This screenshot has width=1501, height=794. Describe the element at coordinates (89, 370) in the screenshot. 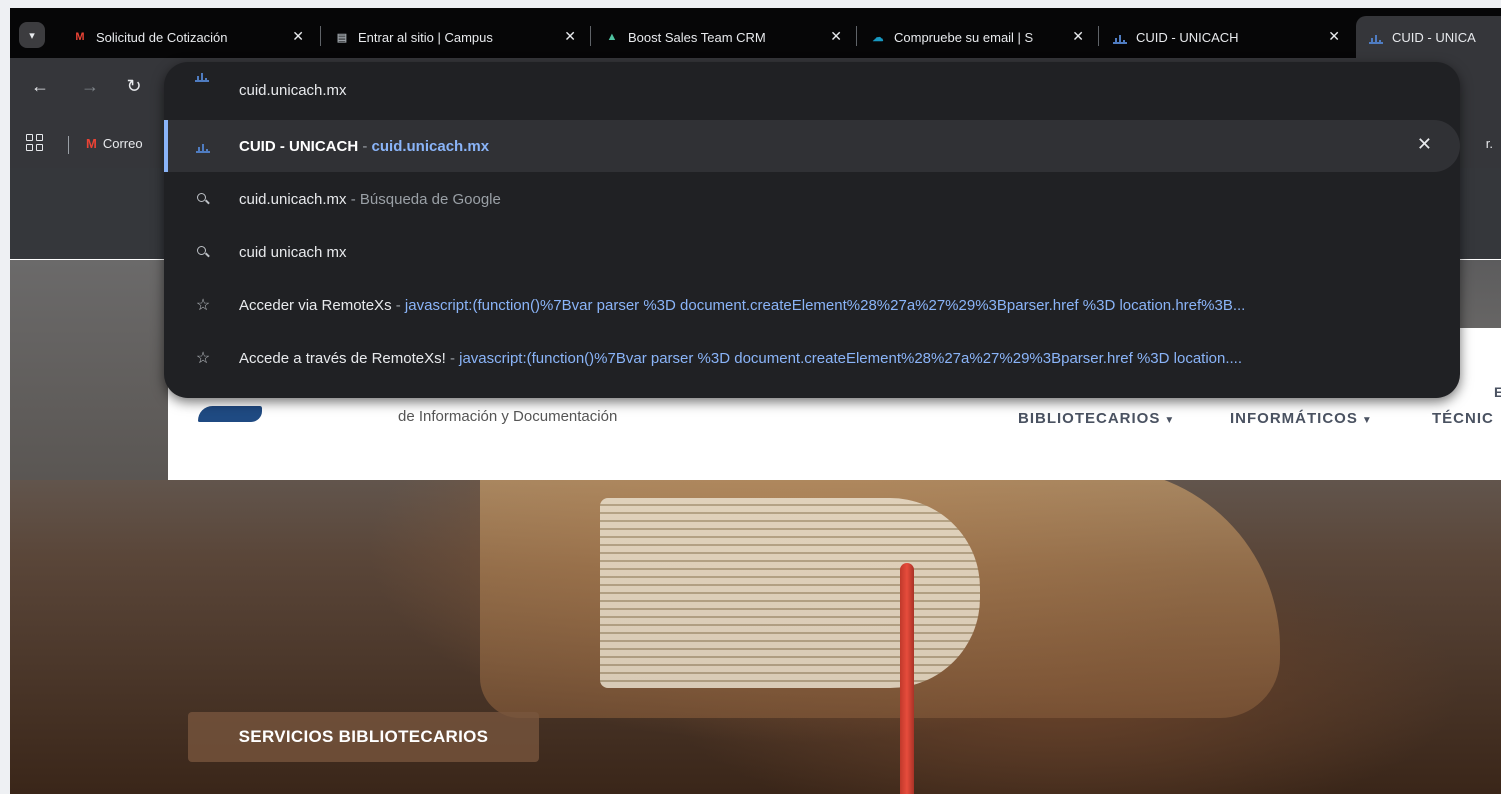

I see `hero-left-panel` at that location.